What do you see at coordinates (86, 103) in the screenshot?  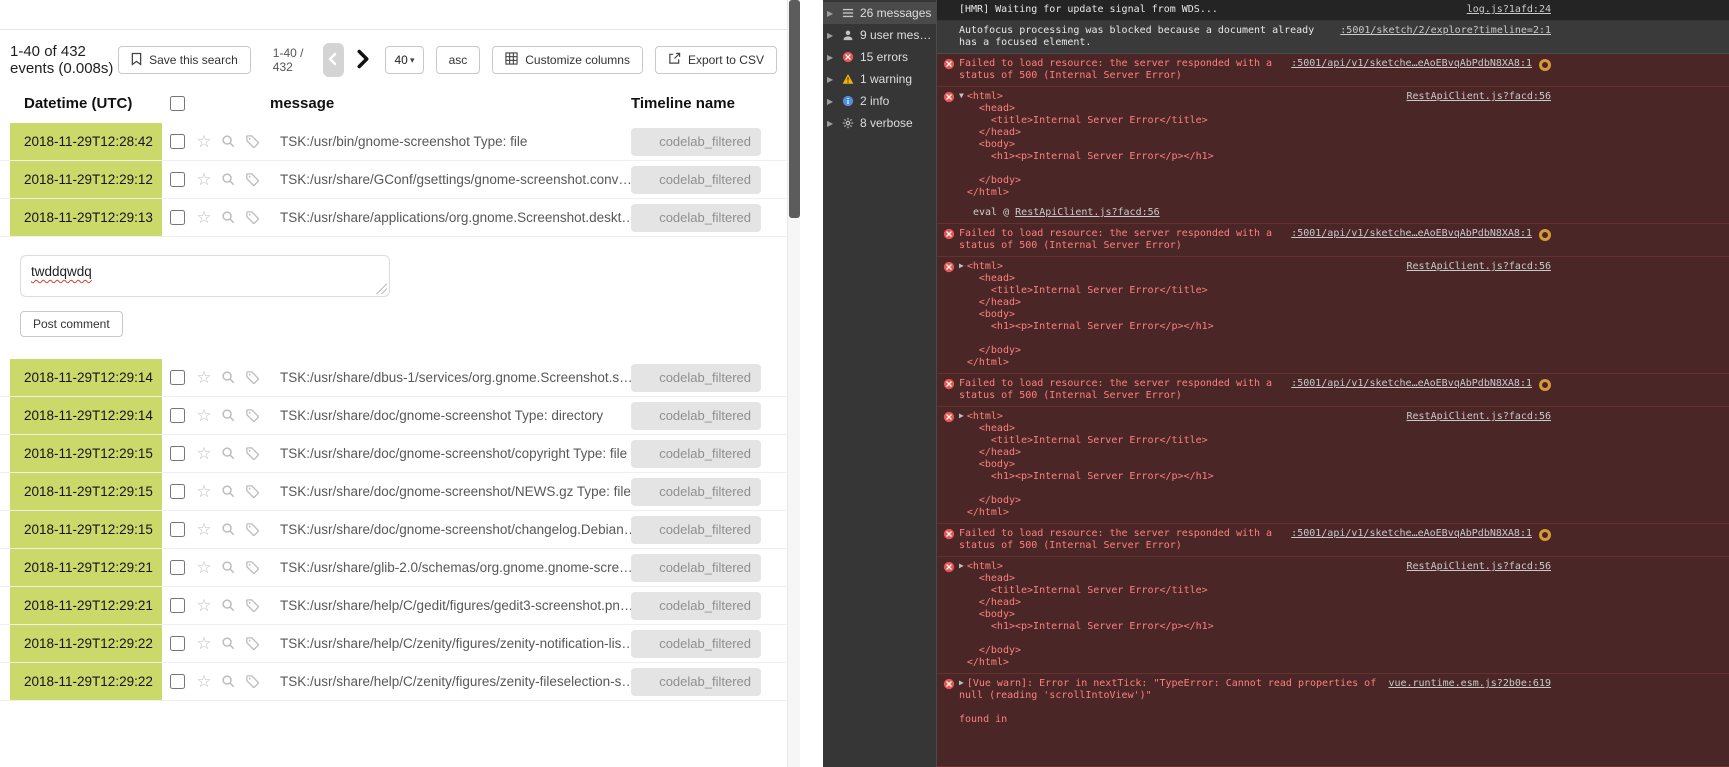 I see `datetime-column-header: Datetime (UTC)` at bounding box center [86, 103].